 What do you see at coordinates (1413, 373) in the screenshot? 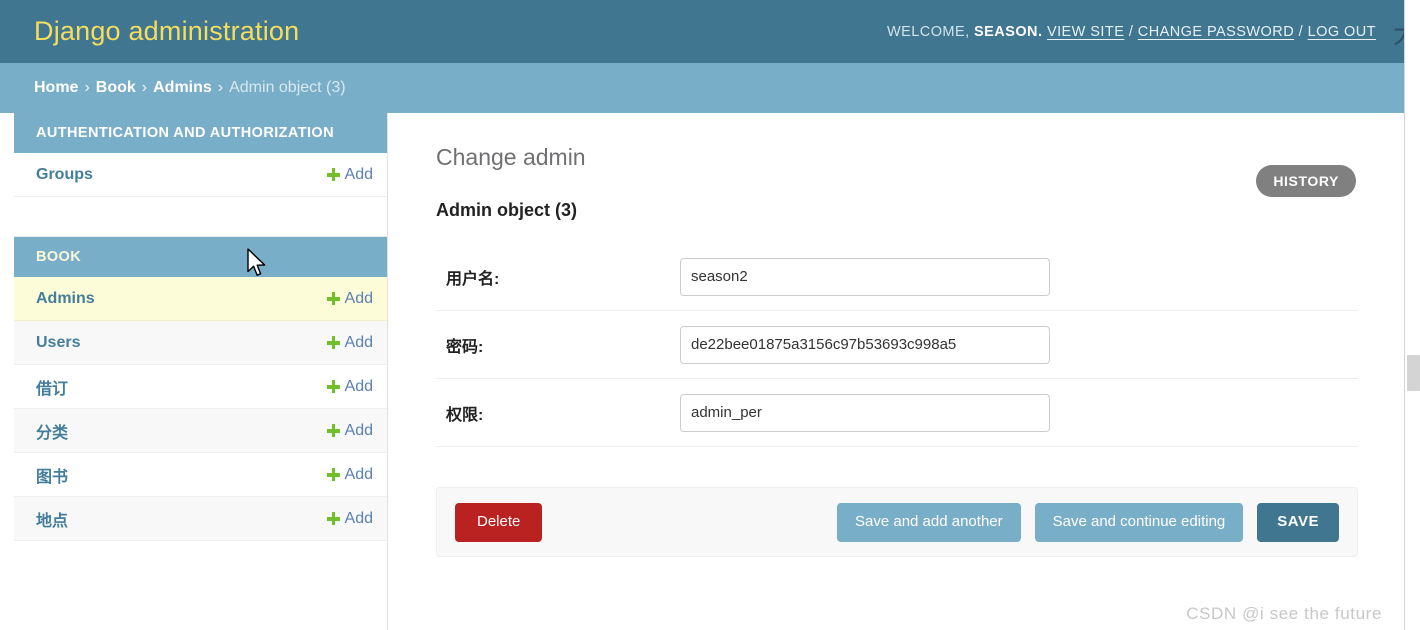
I see `scrollbar-thumb` at bounding box center [1413, 373].